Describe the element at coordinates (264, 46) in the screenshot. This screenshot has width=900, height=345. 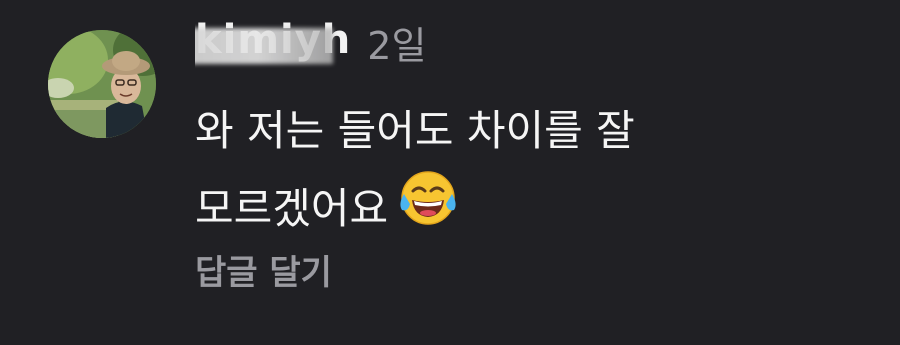
I see `username-blur-mask` at that location.